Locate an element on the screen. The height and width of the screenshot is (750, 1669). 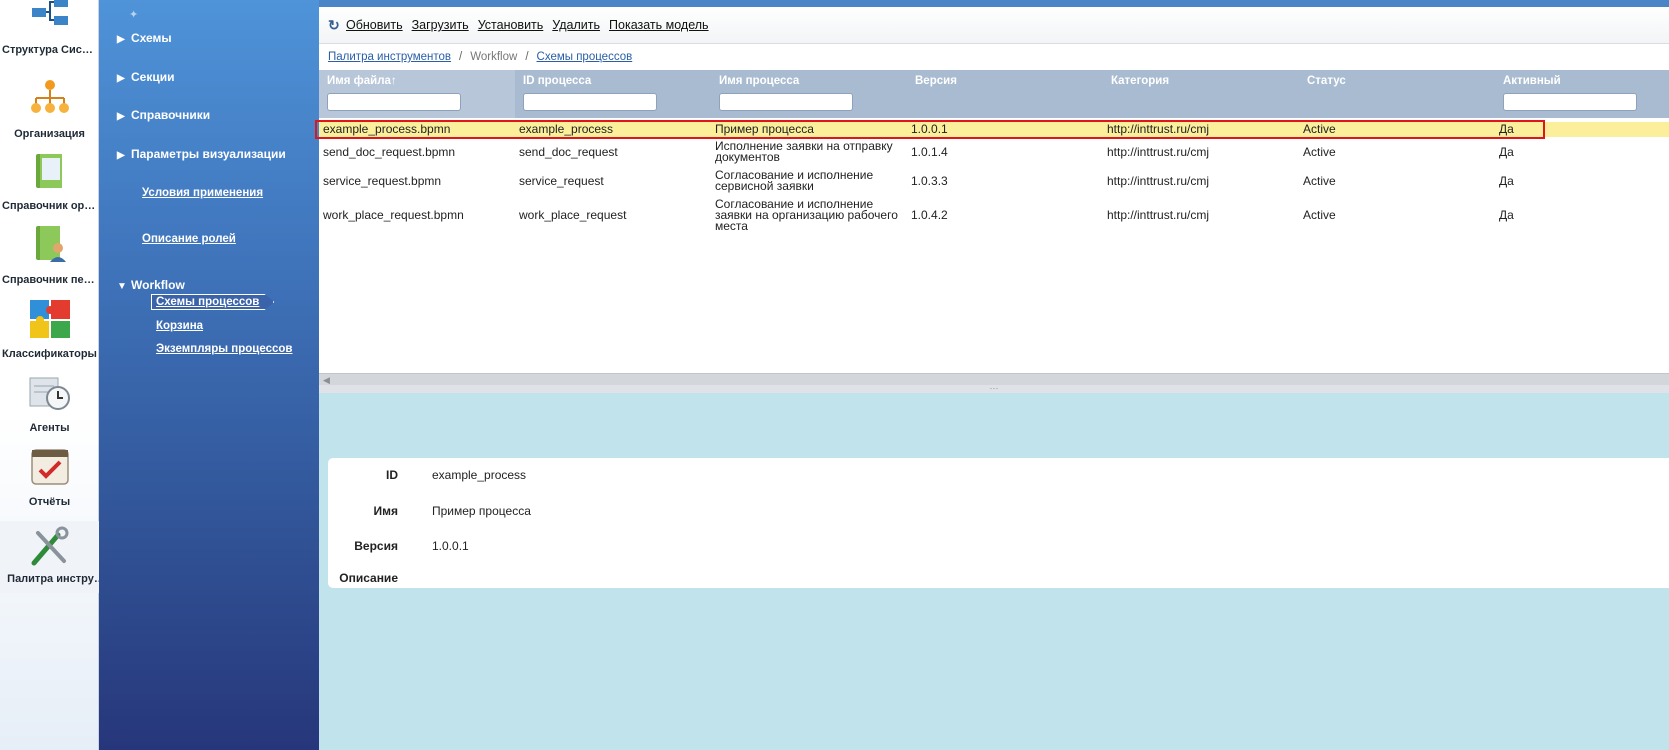
nav-section-visualization: ▶ Параметры визуализации is located at coordinates (201, 154).